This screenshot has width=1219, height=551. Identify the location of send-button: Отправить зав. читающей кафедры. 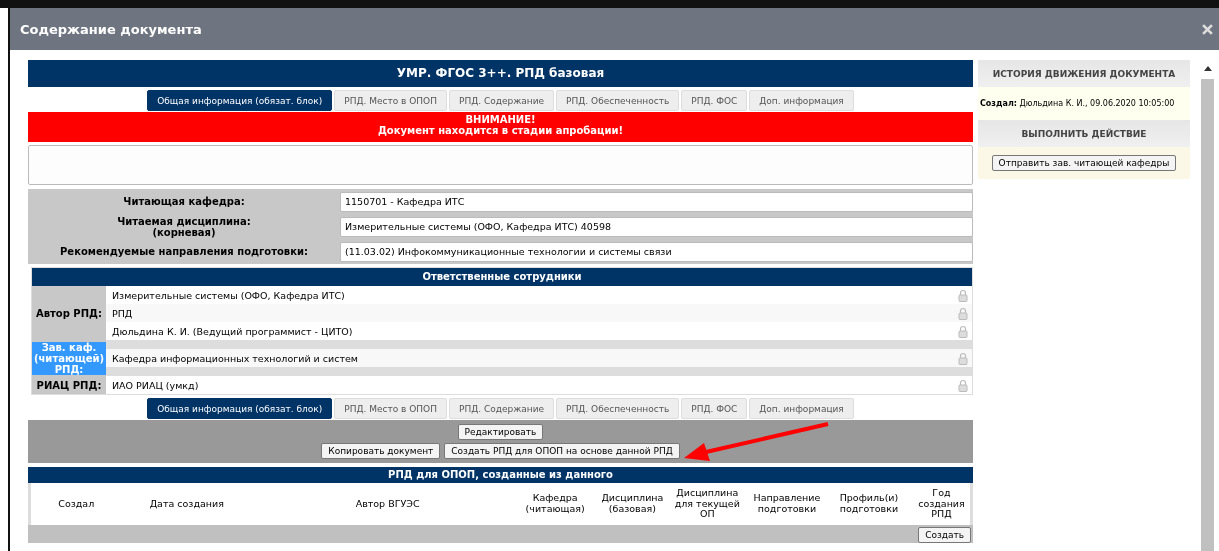
(1084, 163).